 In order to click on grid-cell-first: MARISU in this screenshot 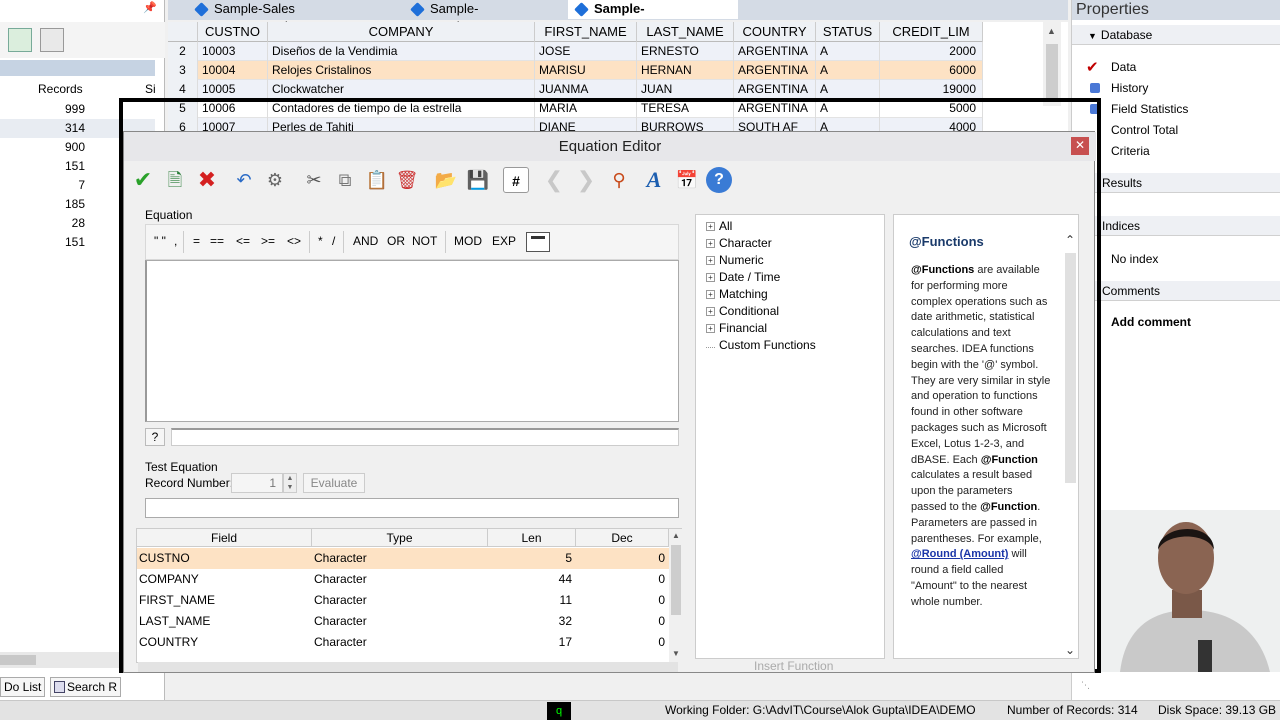, I will do `click(586, 70)`.